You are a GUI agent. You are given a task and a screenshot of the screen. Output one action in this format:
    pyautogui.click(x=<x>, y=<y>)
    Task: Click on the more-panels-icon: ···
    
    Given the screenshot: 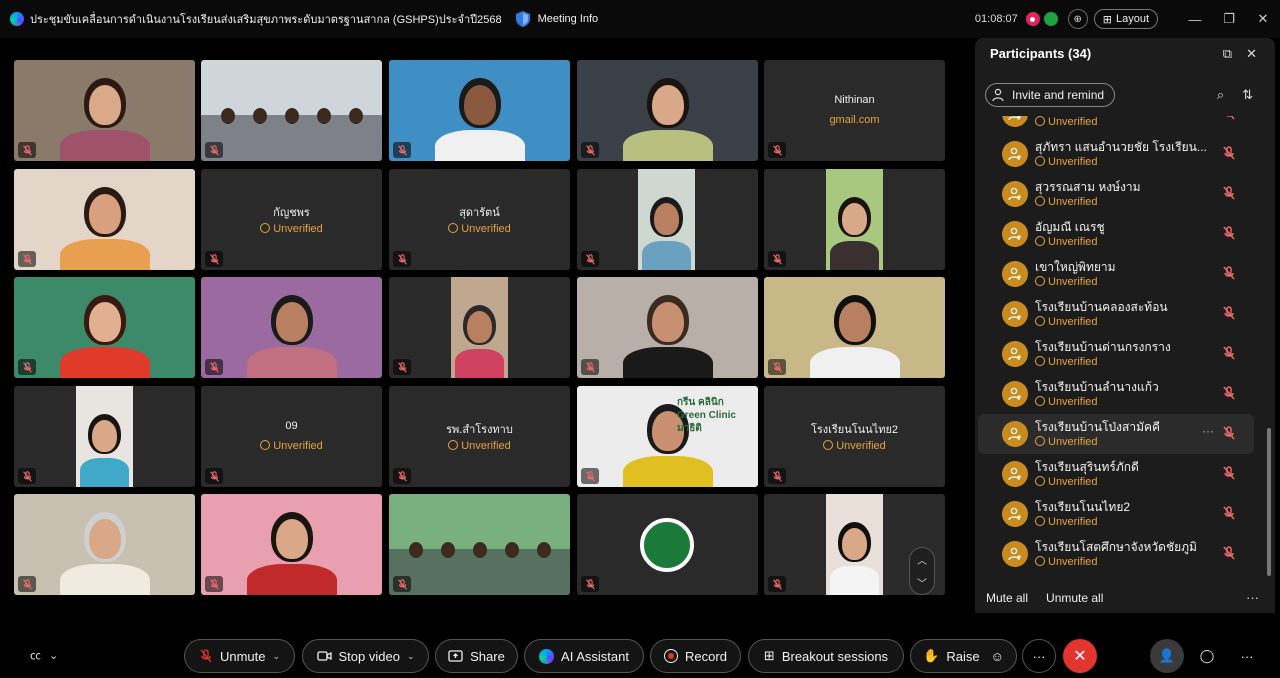 What is the action you would take?
    pyautogui.click(x=1247, y=656)
    